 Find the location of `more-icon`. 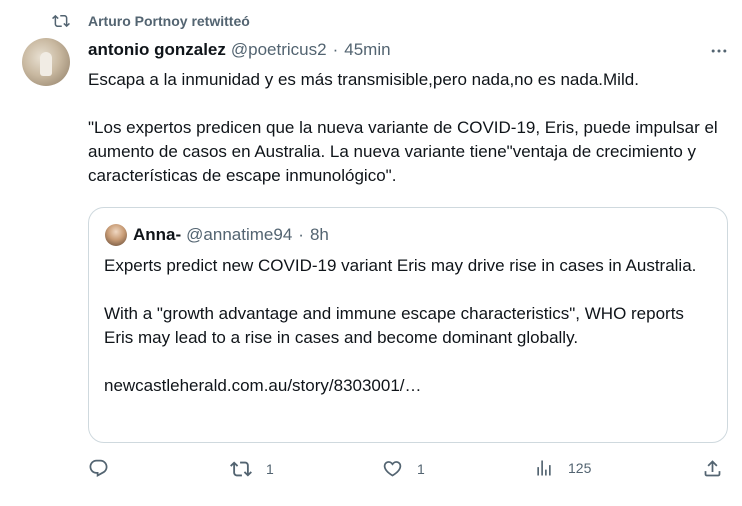

more-icon is located at coordinates (719, 51).